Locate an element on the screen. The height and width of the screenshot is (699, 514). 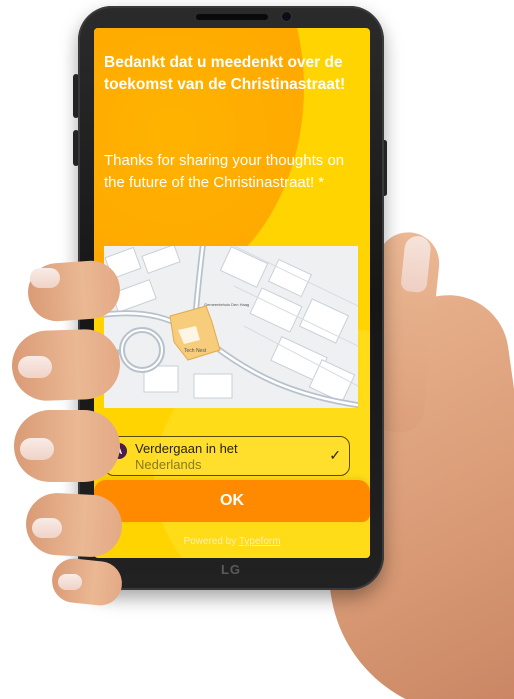
ok-button: OK is located at coordinates (232, 501).